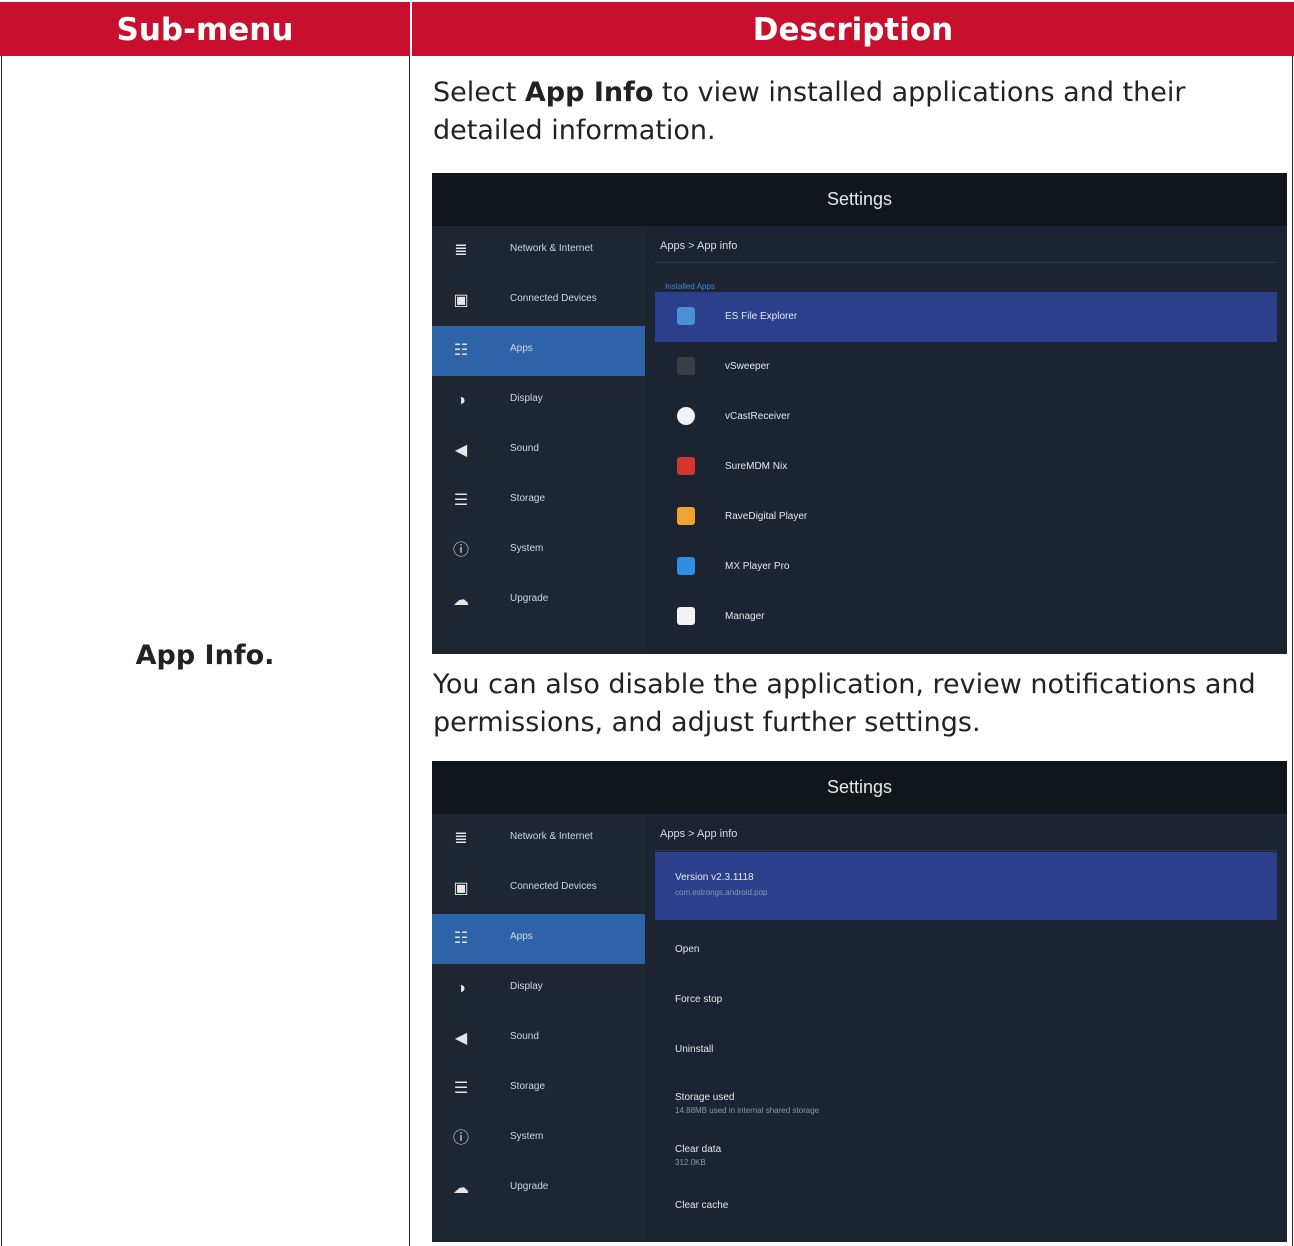  What do you see at coordinates (686, 566) in the screenshot?
I see `mx-player-icon` at bounding box center [686, 566].